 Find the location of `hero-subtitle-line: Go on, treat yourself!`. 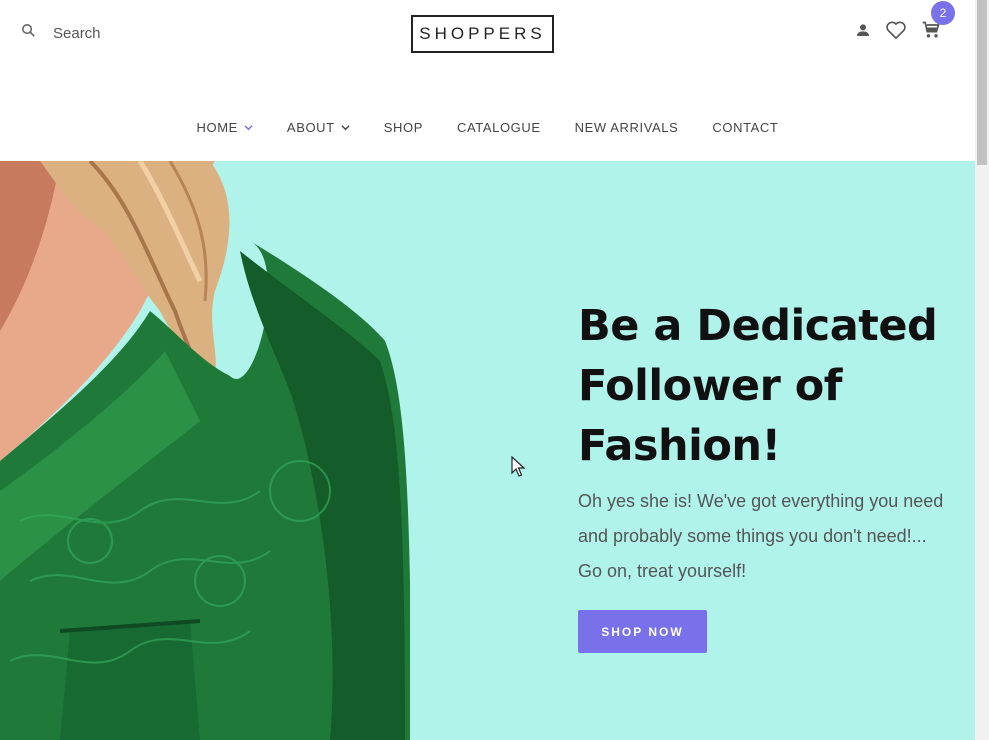

hero-subtitle-line: Go on, treat yourself! is located at coordinates (662, 571).